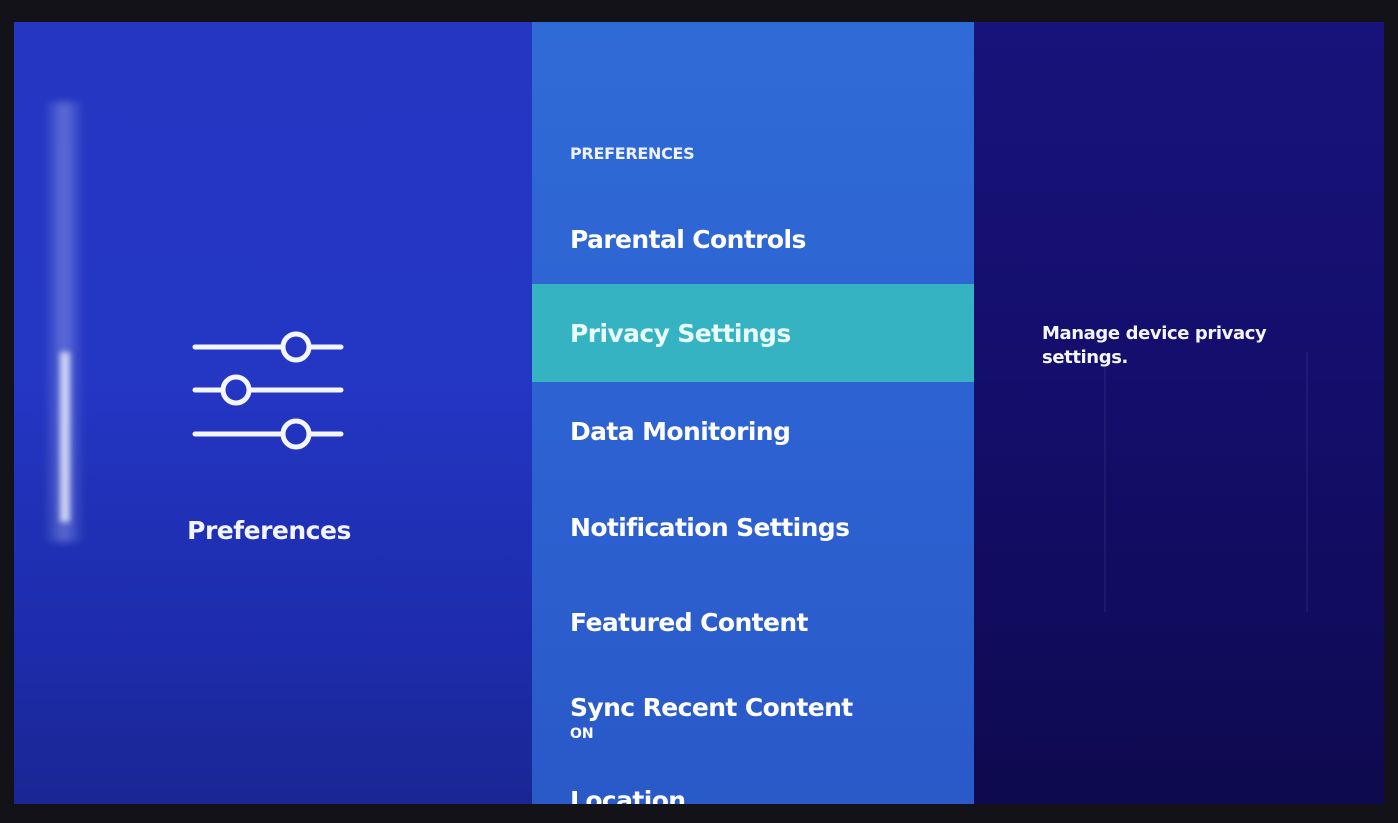 This screenshot has height=823, width=1398. What do you see at coordinates (628, 795) in the screenshot?
I see `menu-item-label: Location` at bounding box center [628, 795].